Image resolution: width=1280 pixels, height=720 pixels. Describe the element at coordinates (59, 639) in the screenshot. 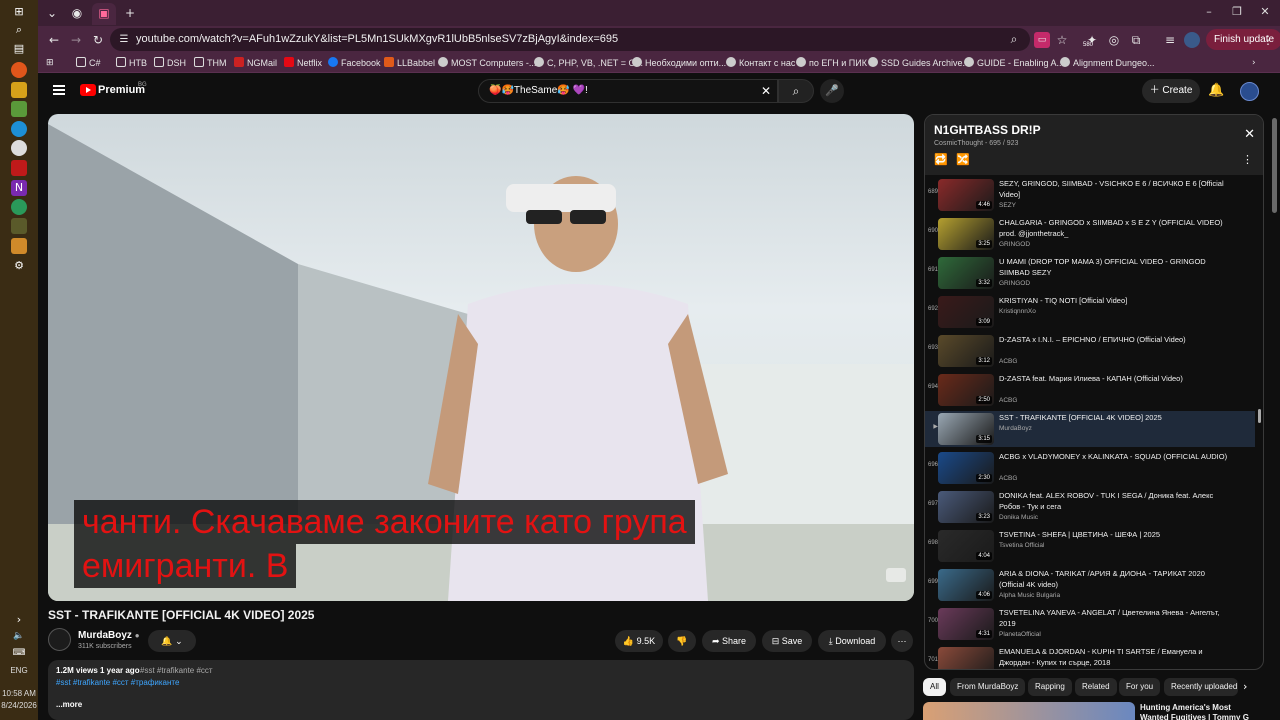

I see `channel-avatar` at that location.